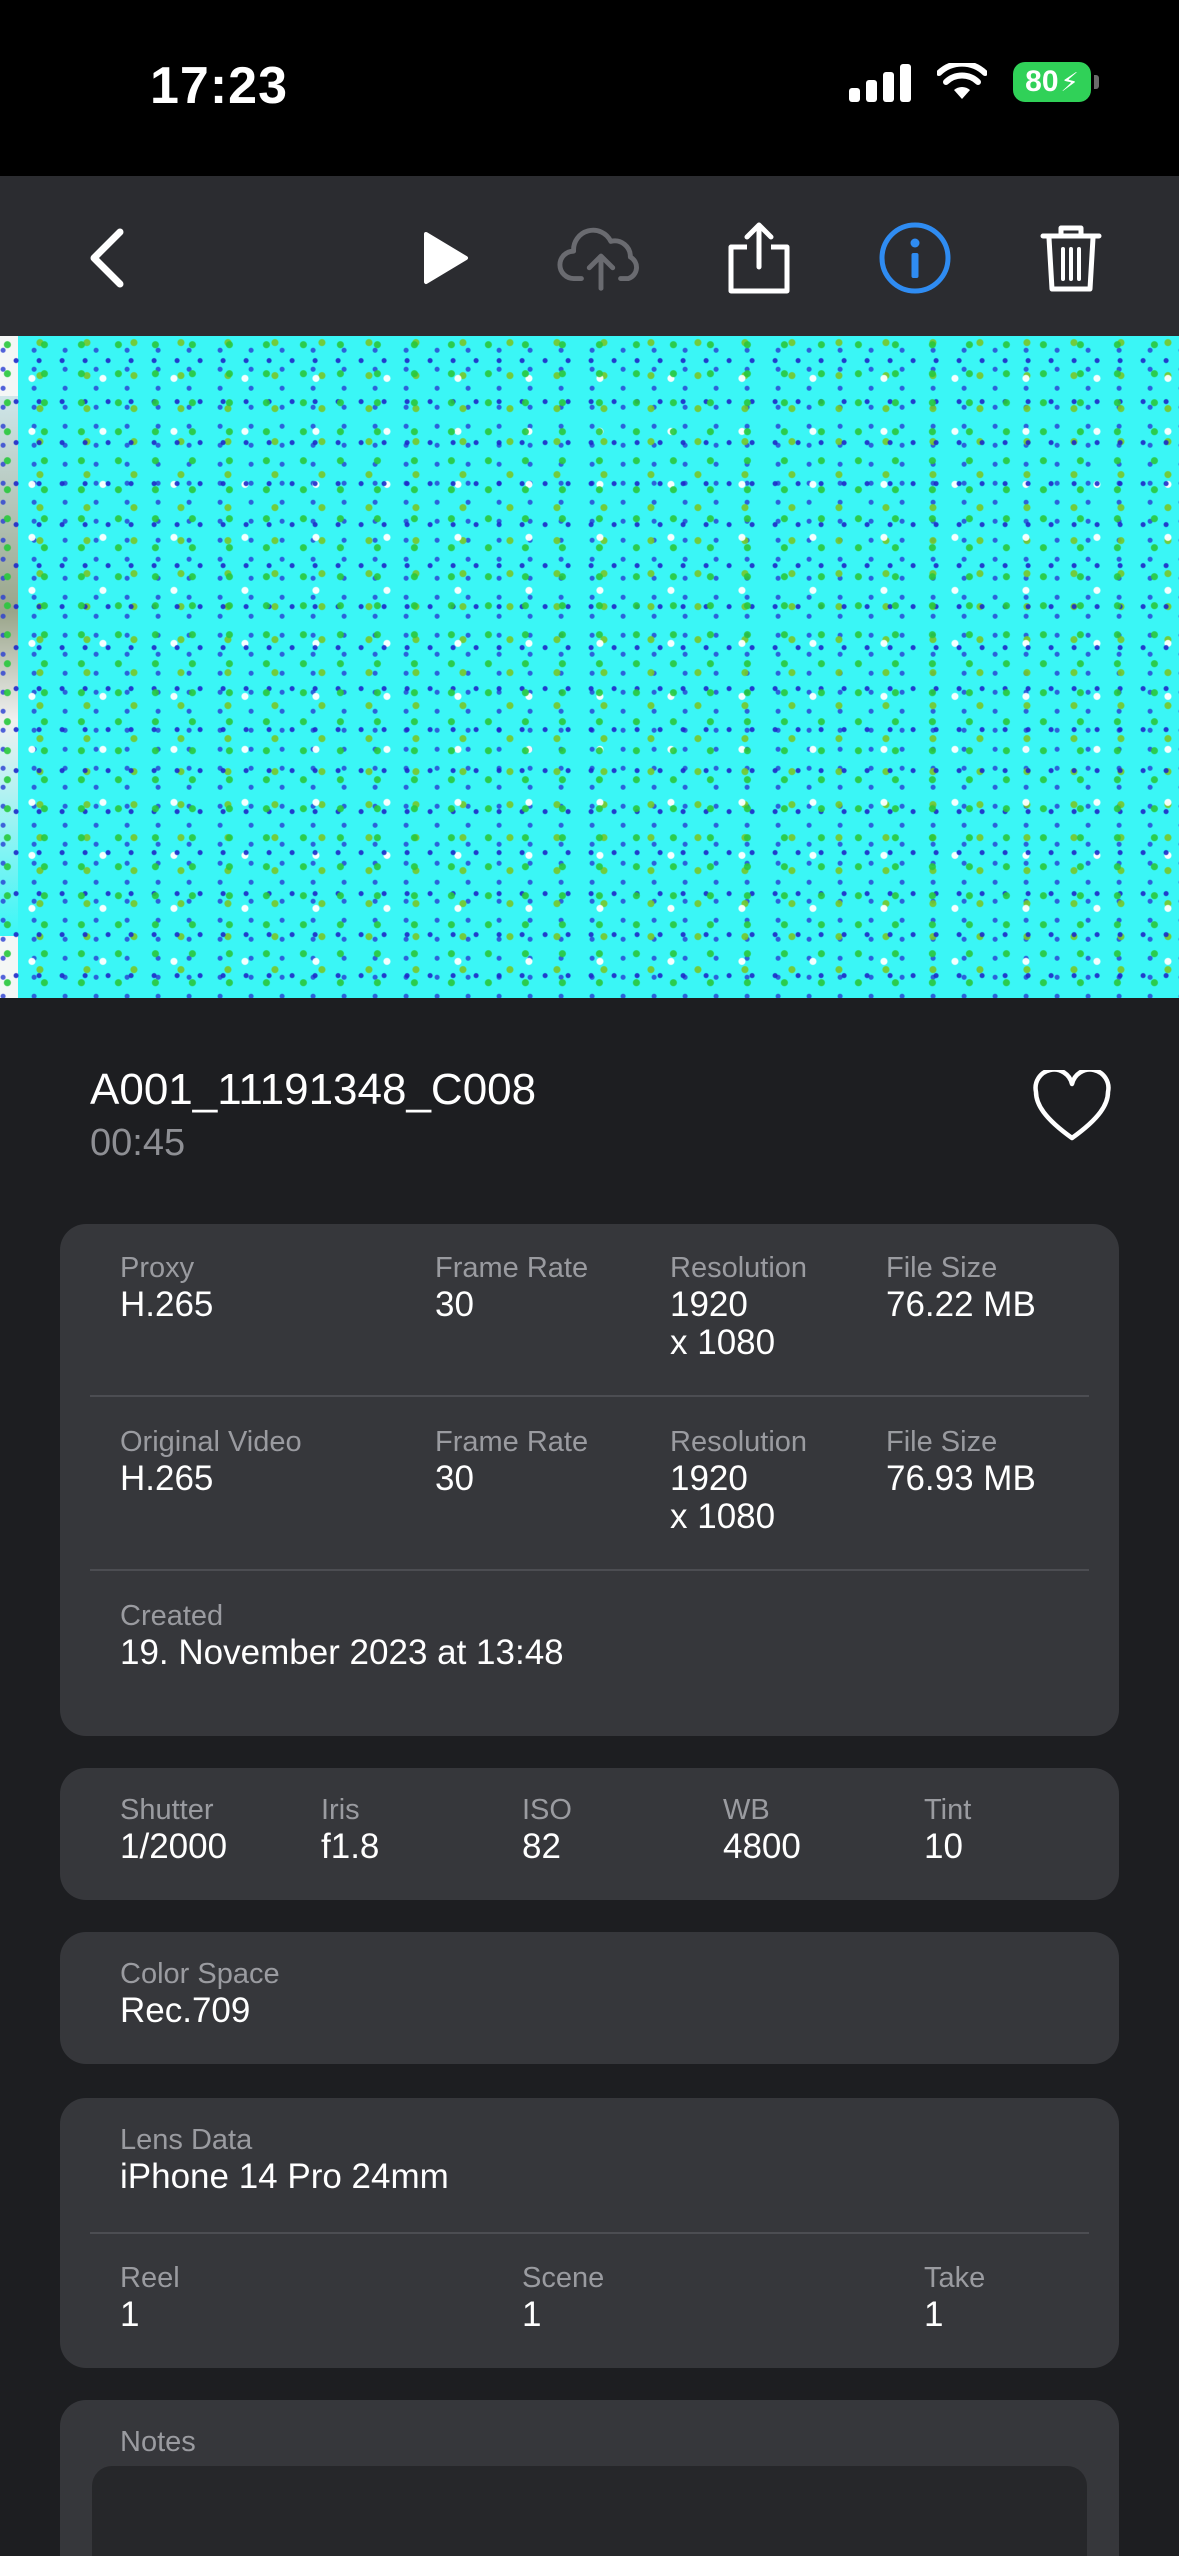 The width and height of the screenshot is (1179, 2556). What do you see at coordinates (739, 1442) in the screenshot?
I see `original-res-label: Resolution` at bounding box center [739, 1442].